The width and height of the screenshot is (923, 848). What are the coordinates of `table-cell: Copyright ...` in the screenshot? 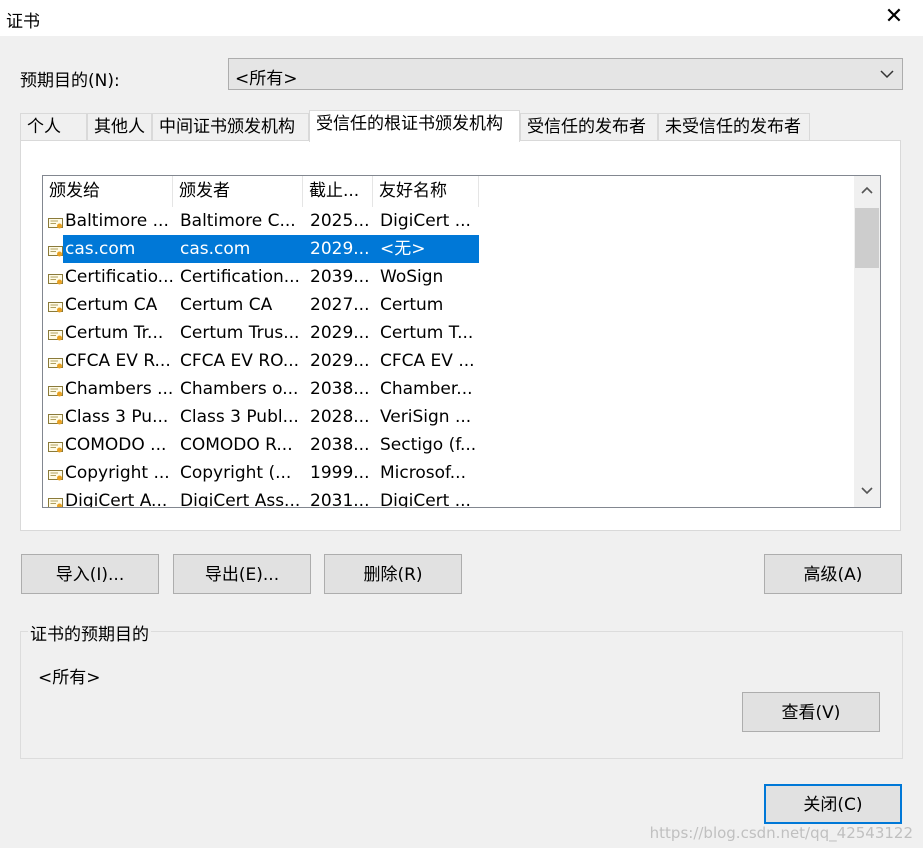 It's located at (117, 473).